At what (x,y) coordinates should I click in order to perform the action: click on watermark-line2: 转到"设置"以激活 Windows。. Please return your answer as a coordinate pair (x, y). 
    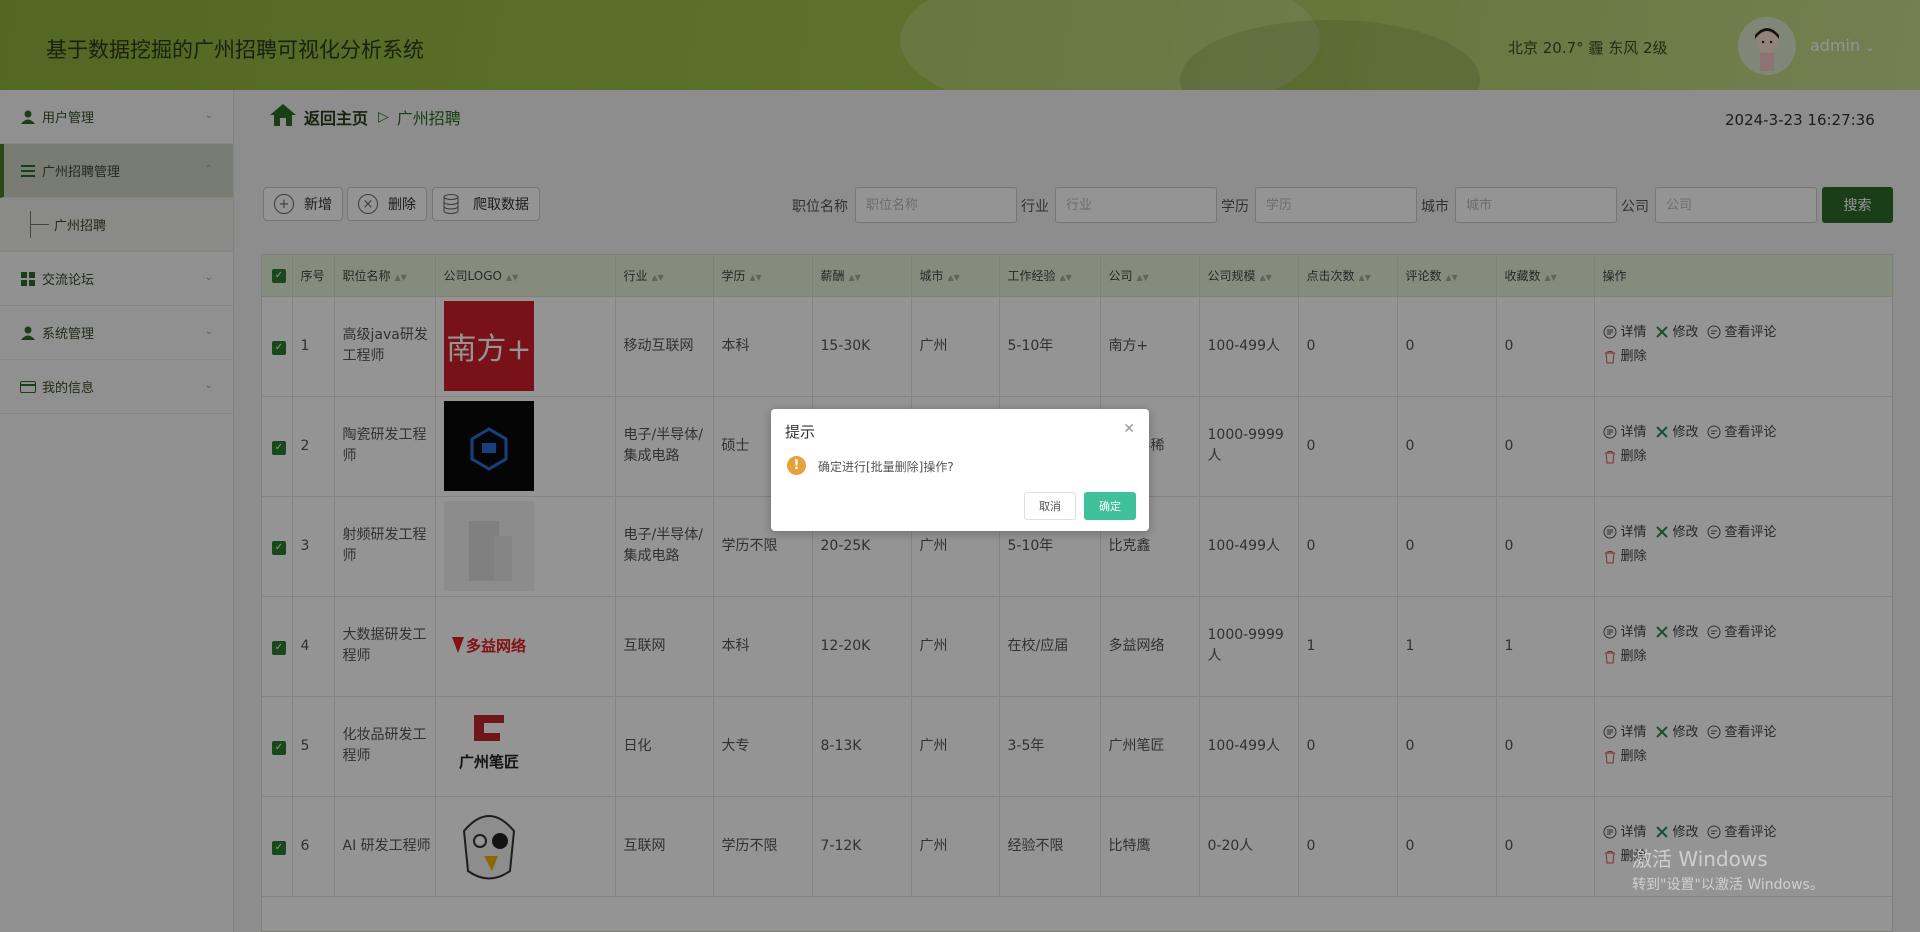
    Looking at the image, I should click on (1728, 885).